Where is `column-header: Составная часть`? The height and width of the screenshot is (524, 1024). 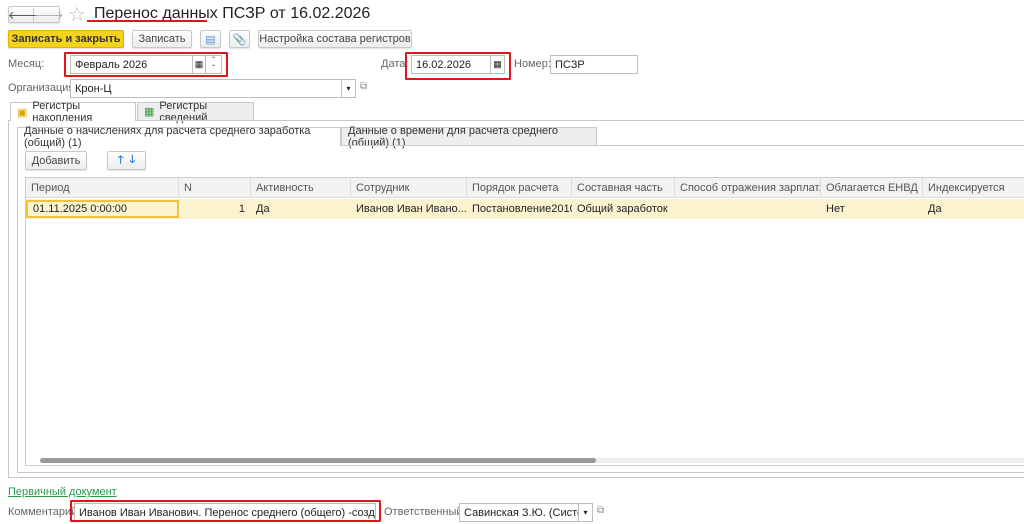 column-header: Составная часть is located at coordinates (623, 188).